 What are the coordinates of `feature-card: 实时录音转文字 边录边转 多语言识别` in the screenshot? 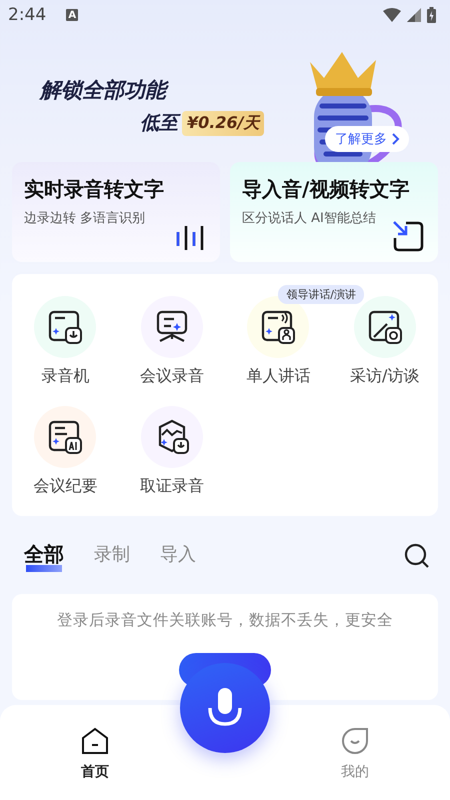 It's located at (116, 212).